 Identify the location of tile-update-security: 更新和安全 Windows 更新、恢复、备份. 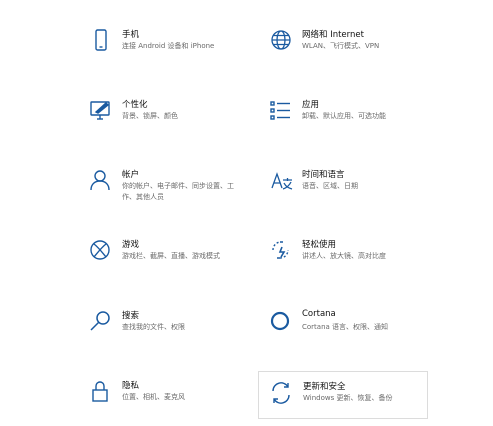
(343, 395).